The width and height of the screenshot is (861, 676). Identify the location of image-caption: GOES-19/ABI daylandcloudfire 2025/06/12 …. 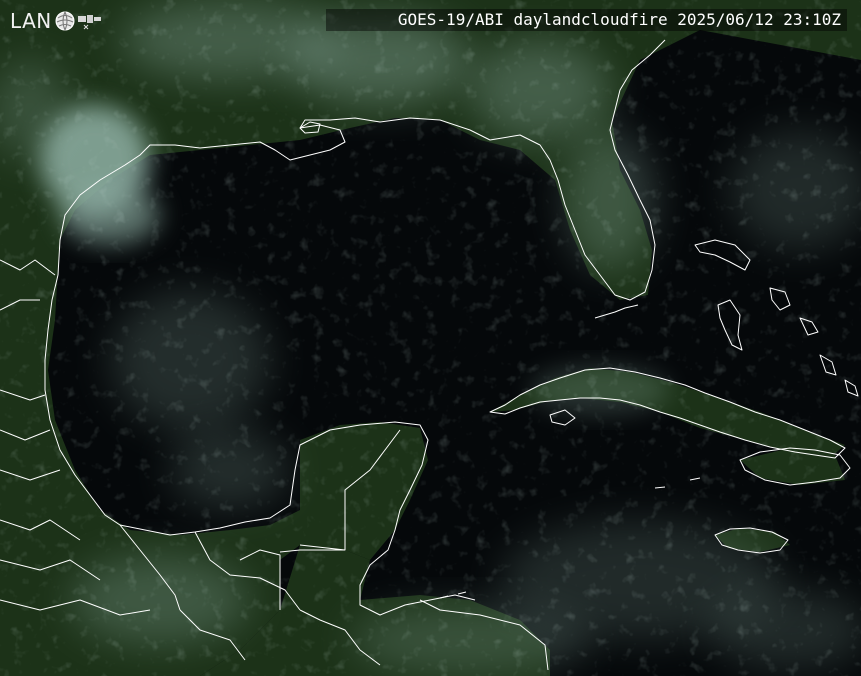
(586, 20).